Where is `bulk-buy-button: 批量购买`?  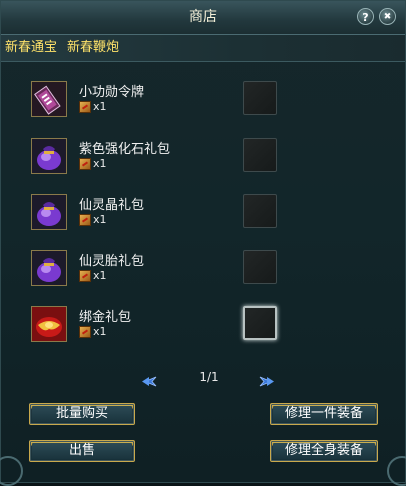
bulk-buy-button: 批量购买 is located at coordinates (82, 414).